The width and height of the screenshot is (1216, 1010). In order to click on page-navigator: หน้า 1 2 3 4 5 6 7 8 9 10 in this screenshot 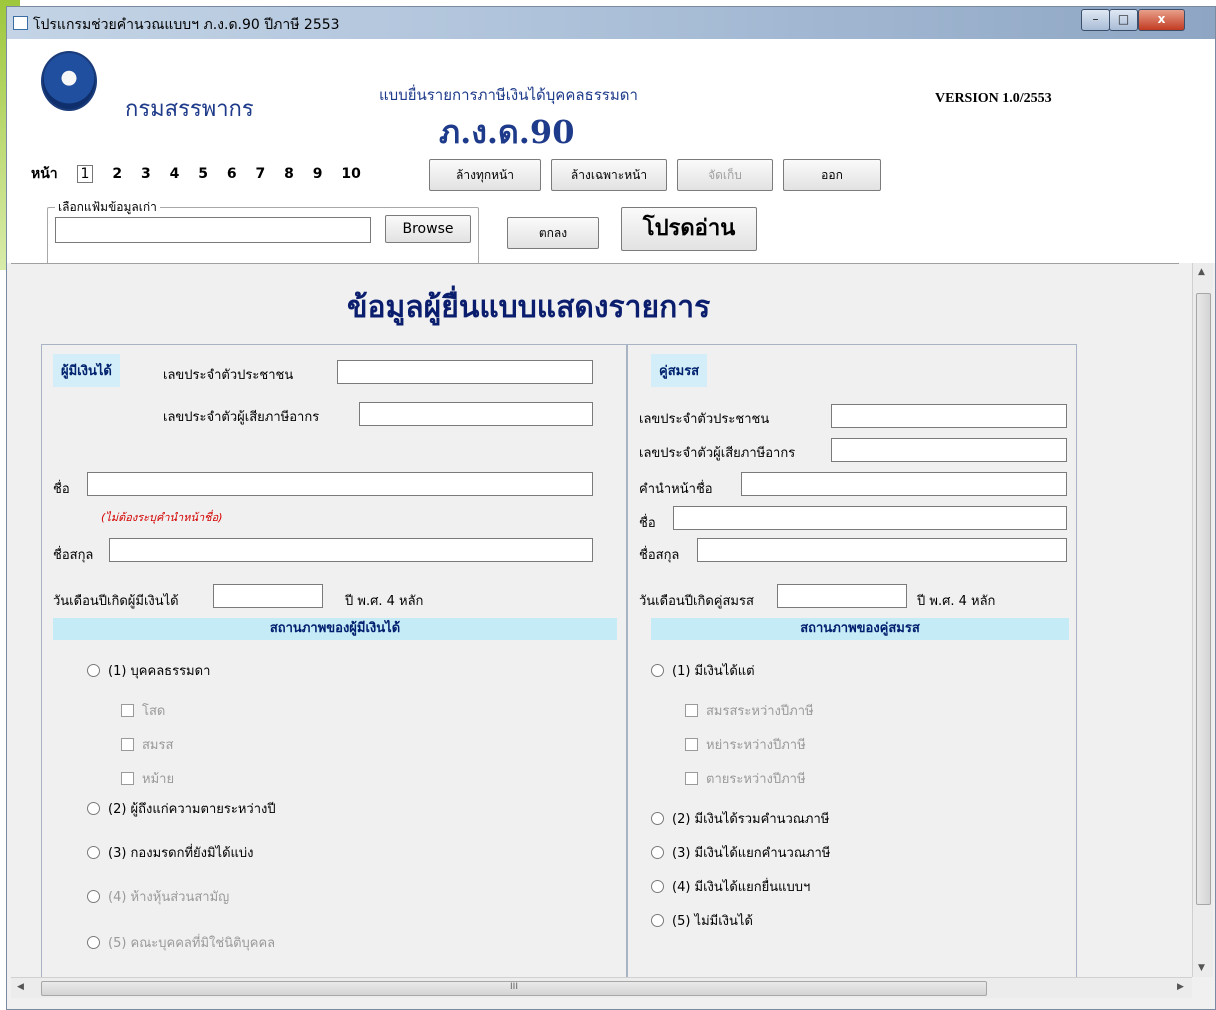, I will do `click(203, 175)`.